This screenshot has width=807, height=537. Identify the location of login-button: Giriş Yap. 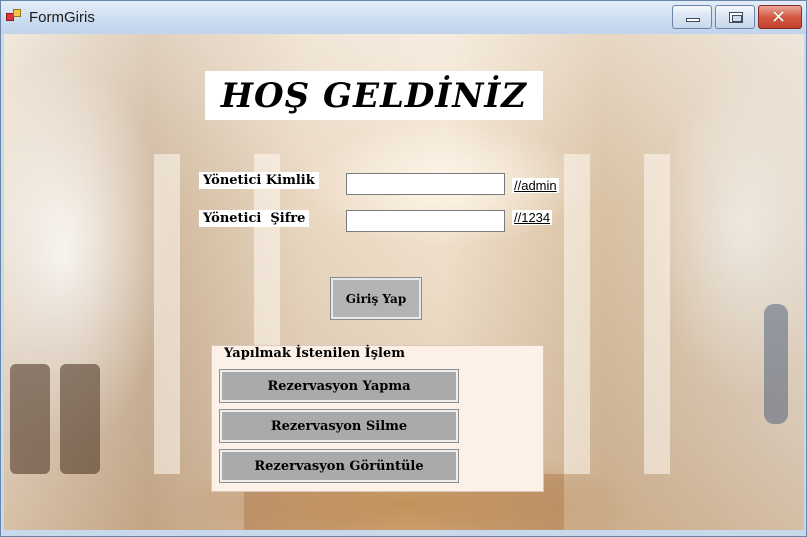
(376, 298).